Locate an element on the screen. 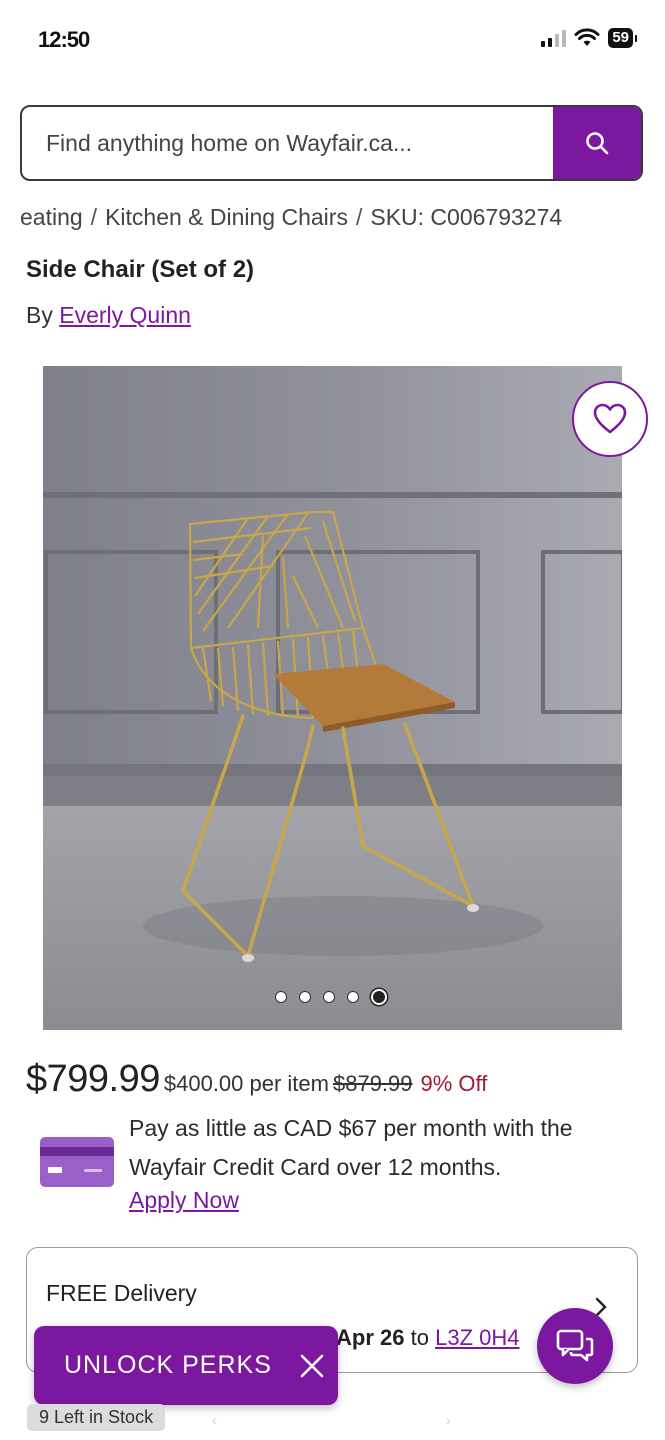  favorite-button is located at coordinates (610, 419).